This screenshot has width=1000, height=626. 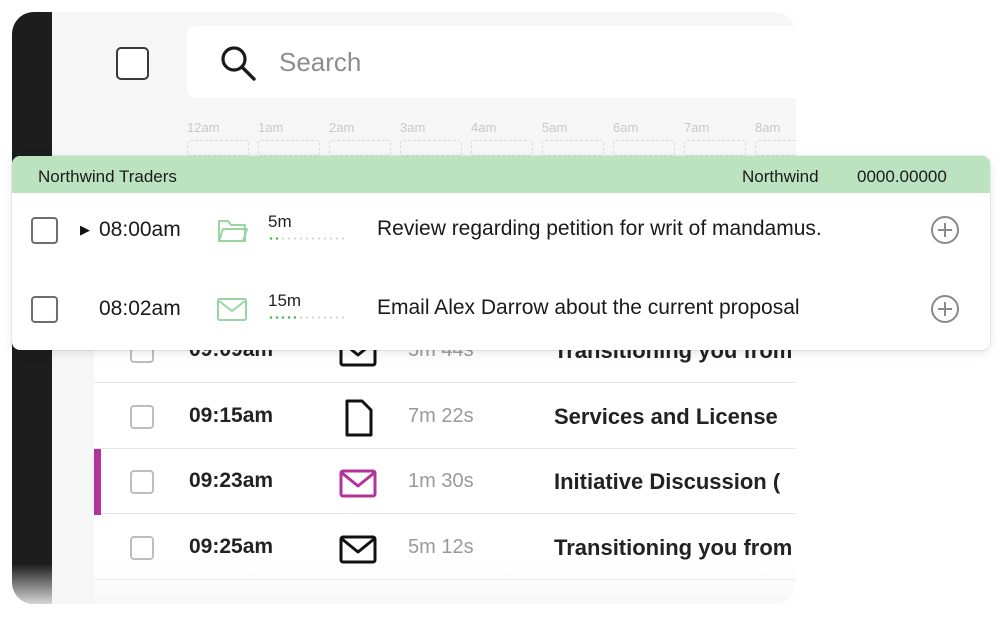 What do you see at coordinates (441, 547) in the screenshot?
I see `entry-duration: 5m 12s` at bounding box center [441, 547].